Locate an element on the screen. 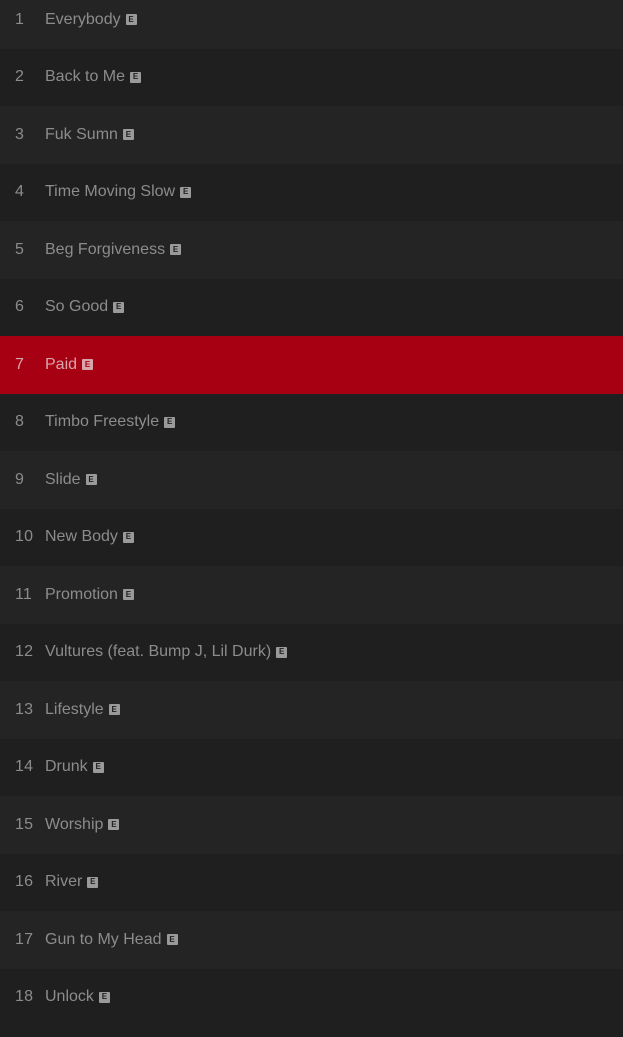 The height and width of the screenshot is (1037, 623). track-title: Fuk Sumn is located at coordinates (81, 134).